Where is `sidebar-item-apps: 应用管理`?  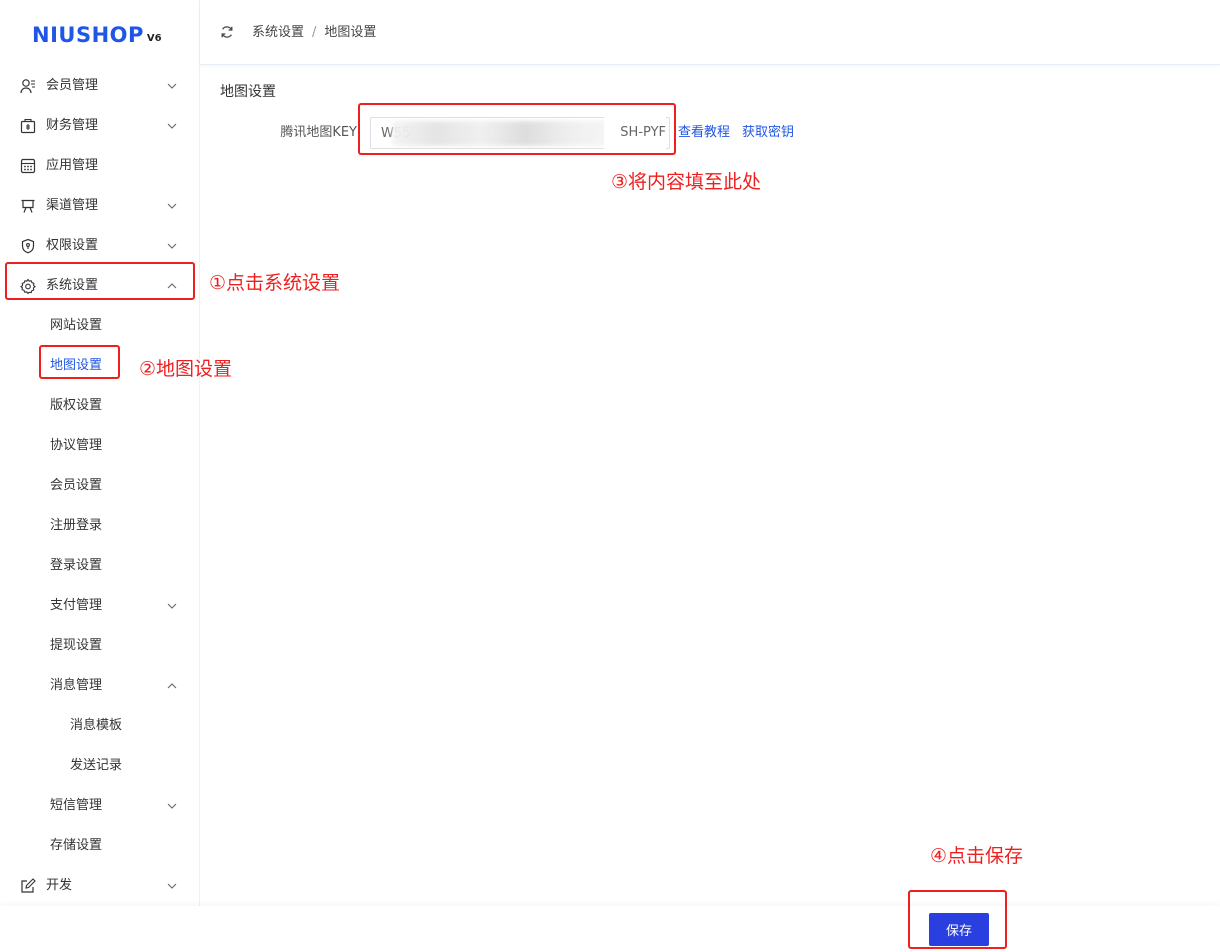
sidebar-item-apps: 应用管理 is located at coordinates (99, 166).